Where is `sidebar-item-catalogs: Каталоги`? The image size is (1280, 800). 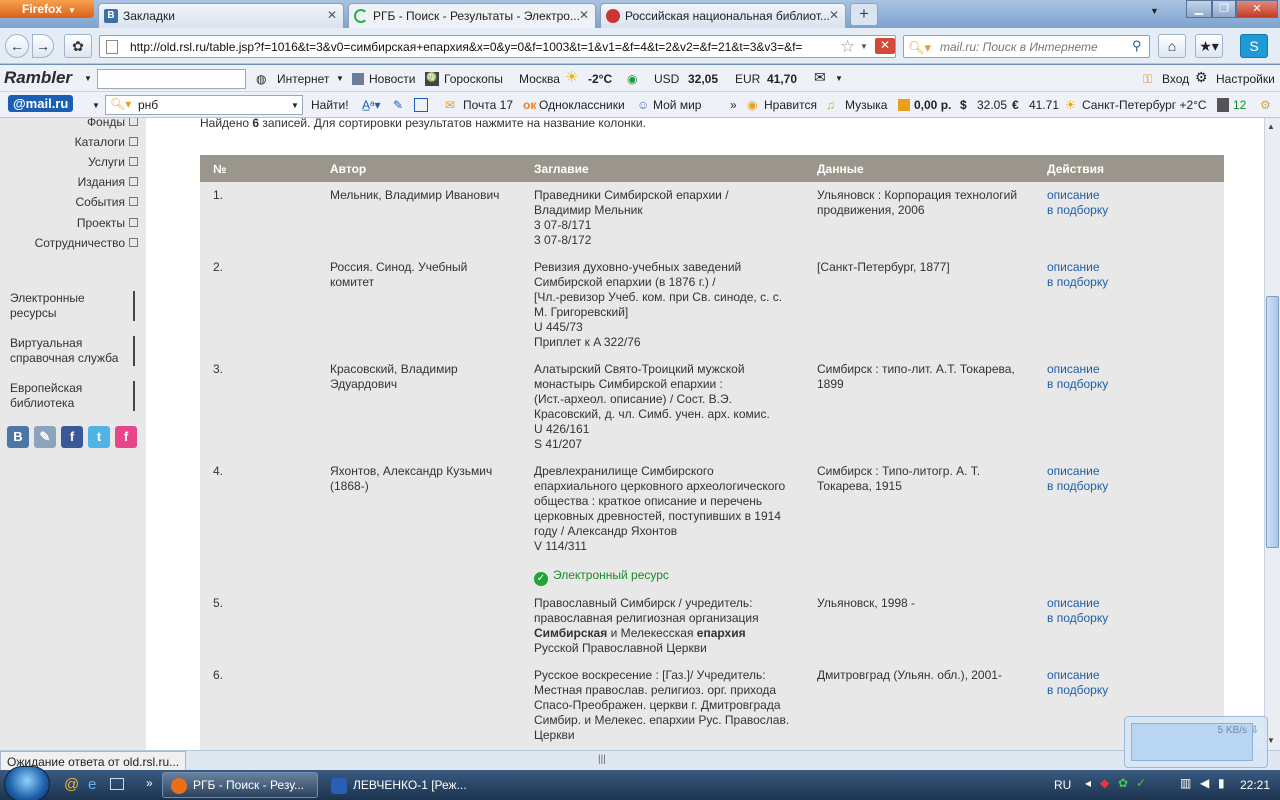
sidebar-item-catalogs: Каталоги is located at coordinates (106, 142).